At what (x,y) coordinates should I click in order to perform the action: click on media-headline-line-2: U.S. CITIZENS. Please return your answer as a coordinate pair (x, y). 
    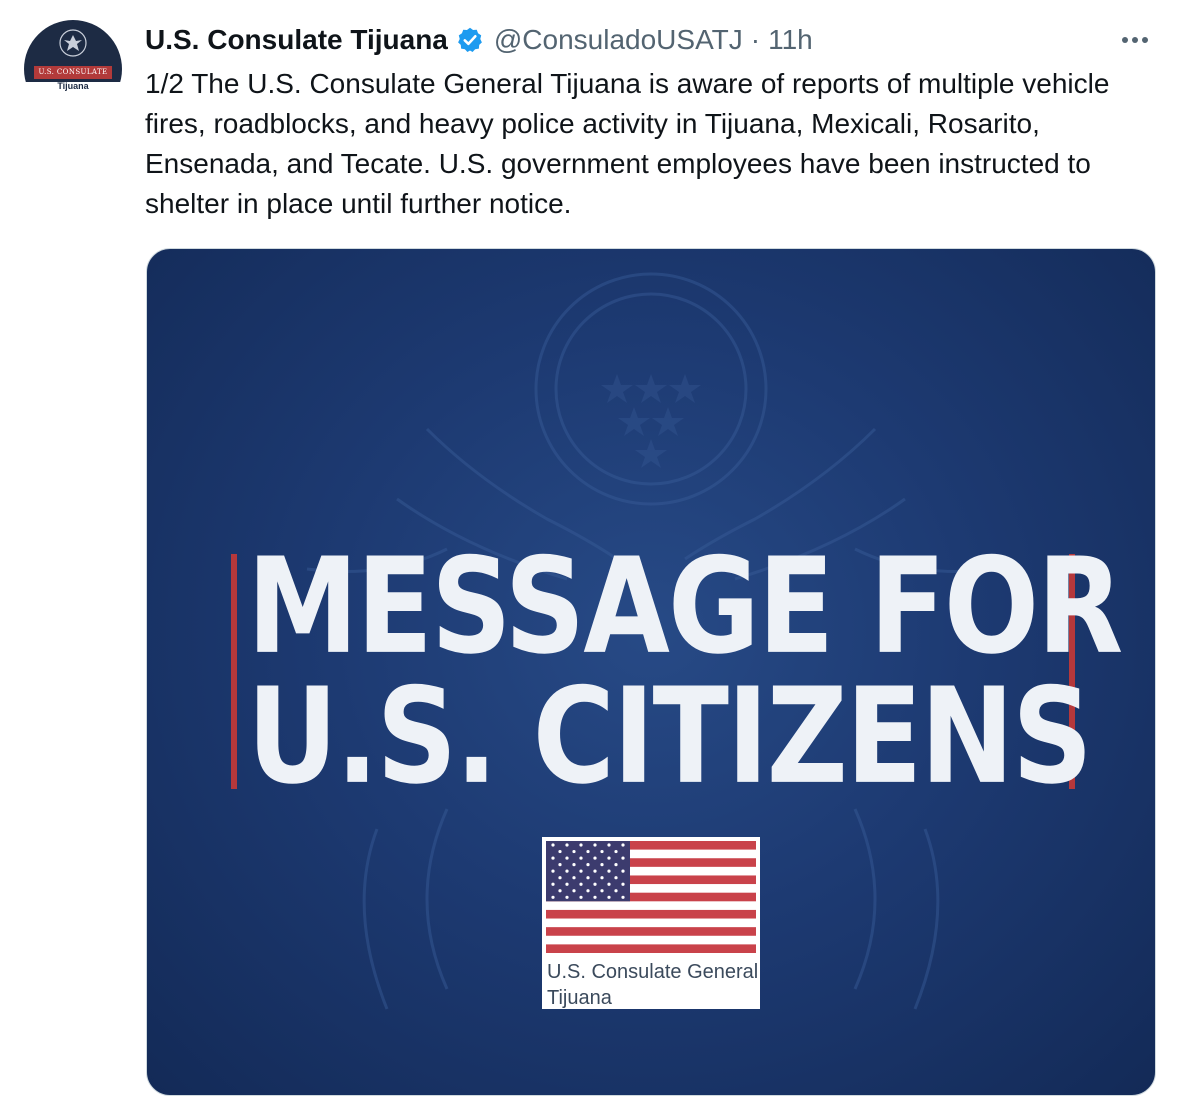
    Looking at the image, I should click on (670, 737).